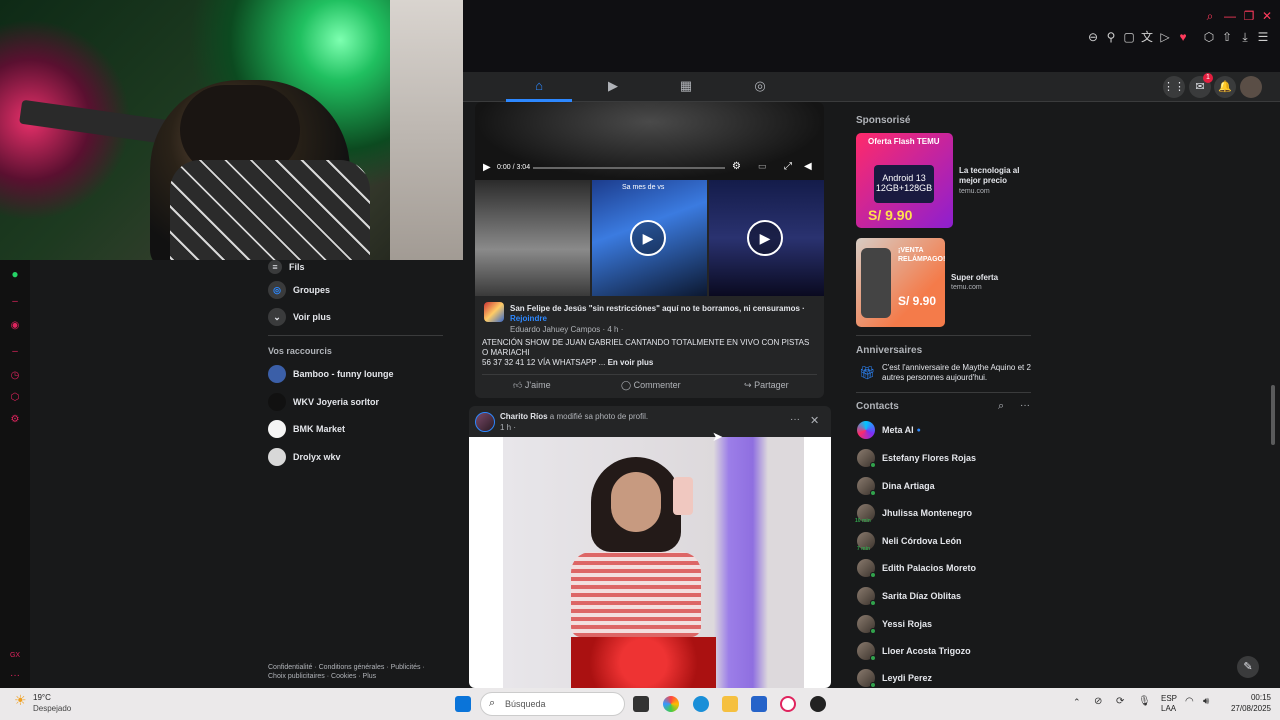  What do you see at coordinates (1129, 37) in the screenshot?
I see `screenshot-icon: ▢` at bounding box center [1129, 37].